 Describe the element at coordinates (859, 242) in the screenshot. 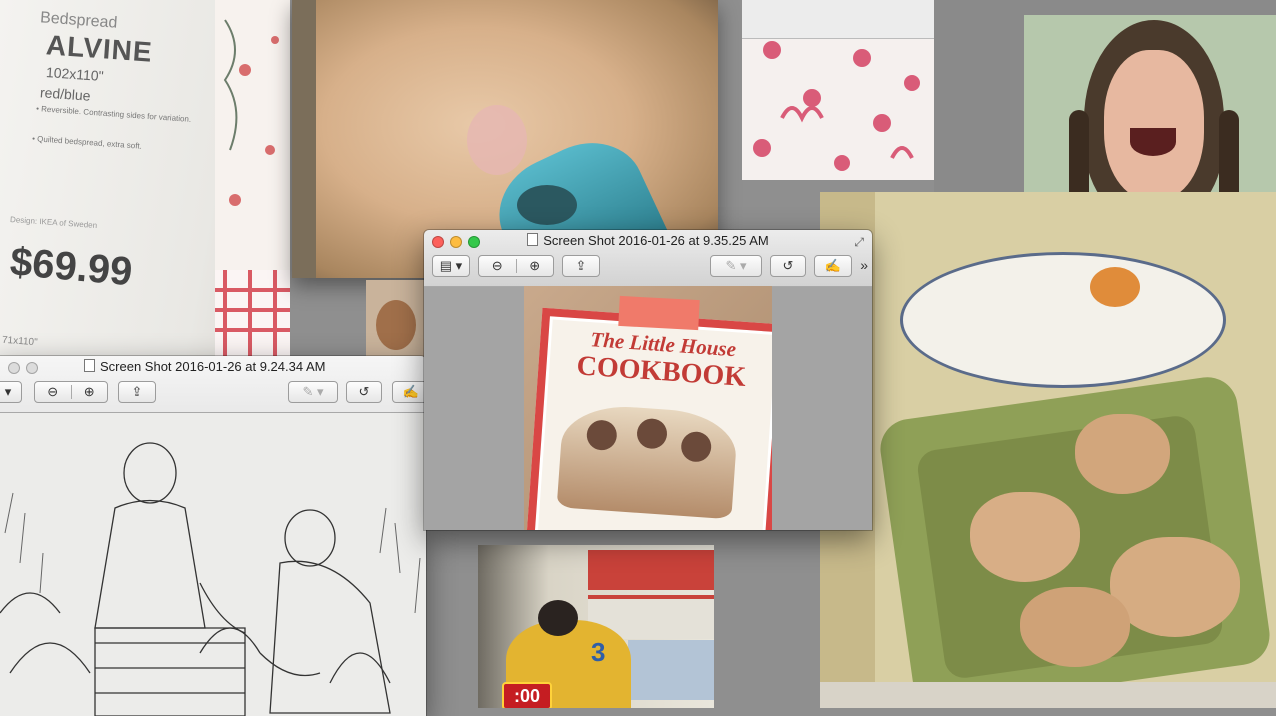

I see `fullscreen-icon: ⤢` at that location.